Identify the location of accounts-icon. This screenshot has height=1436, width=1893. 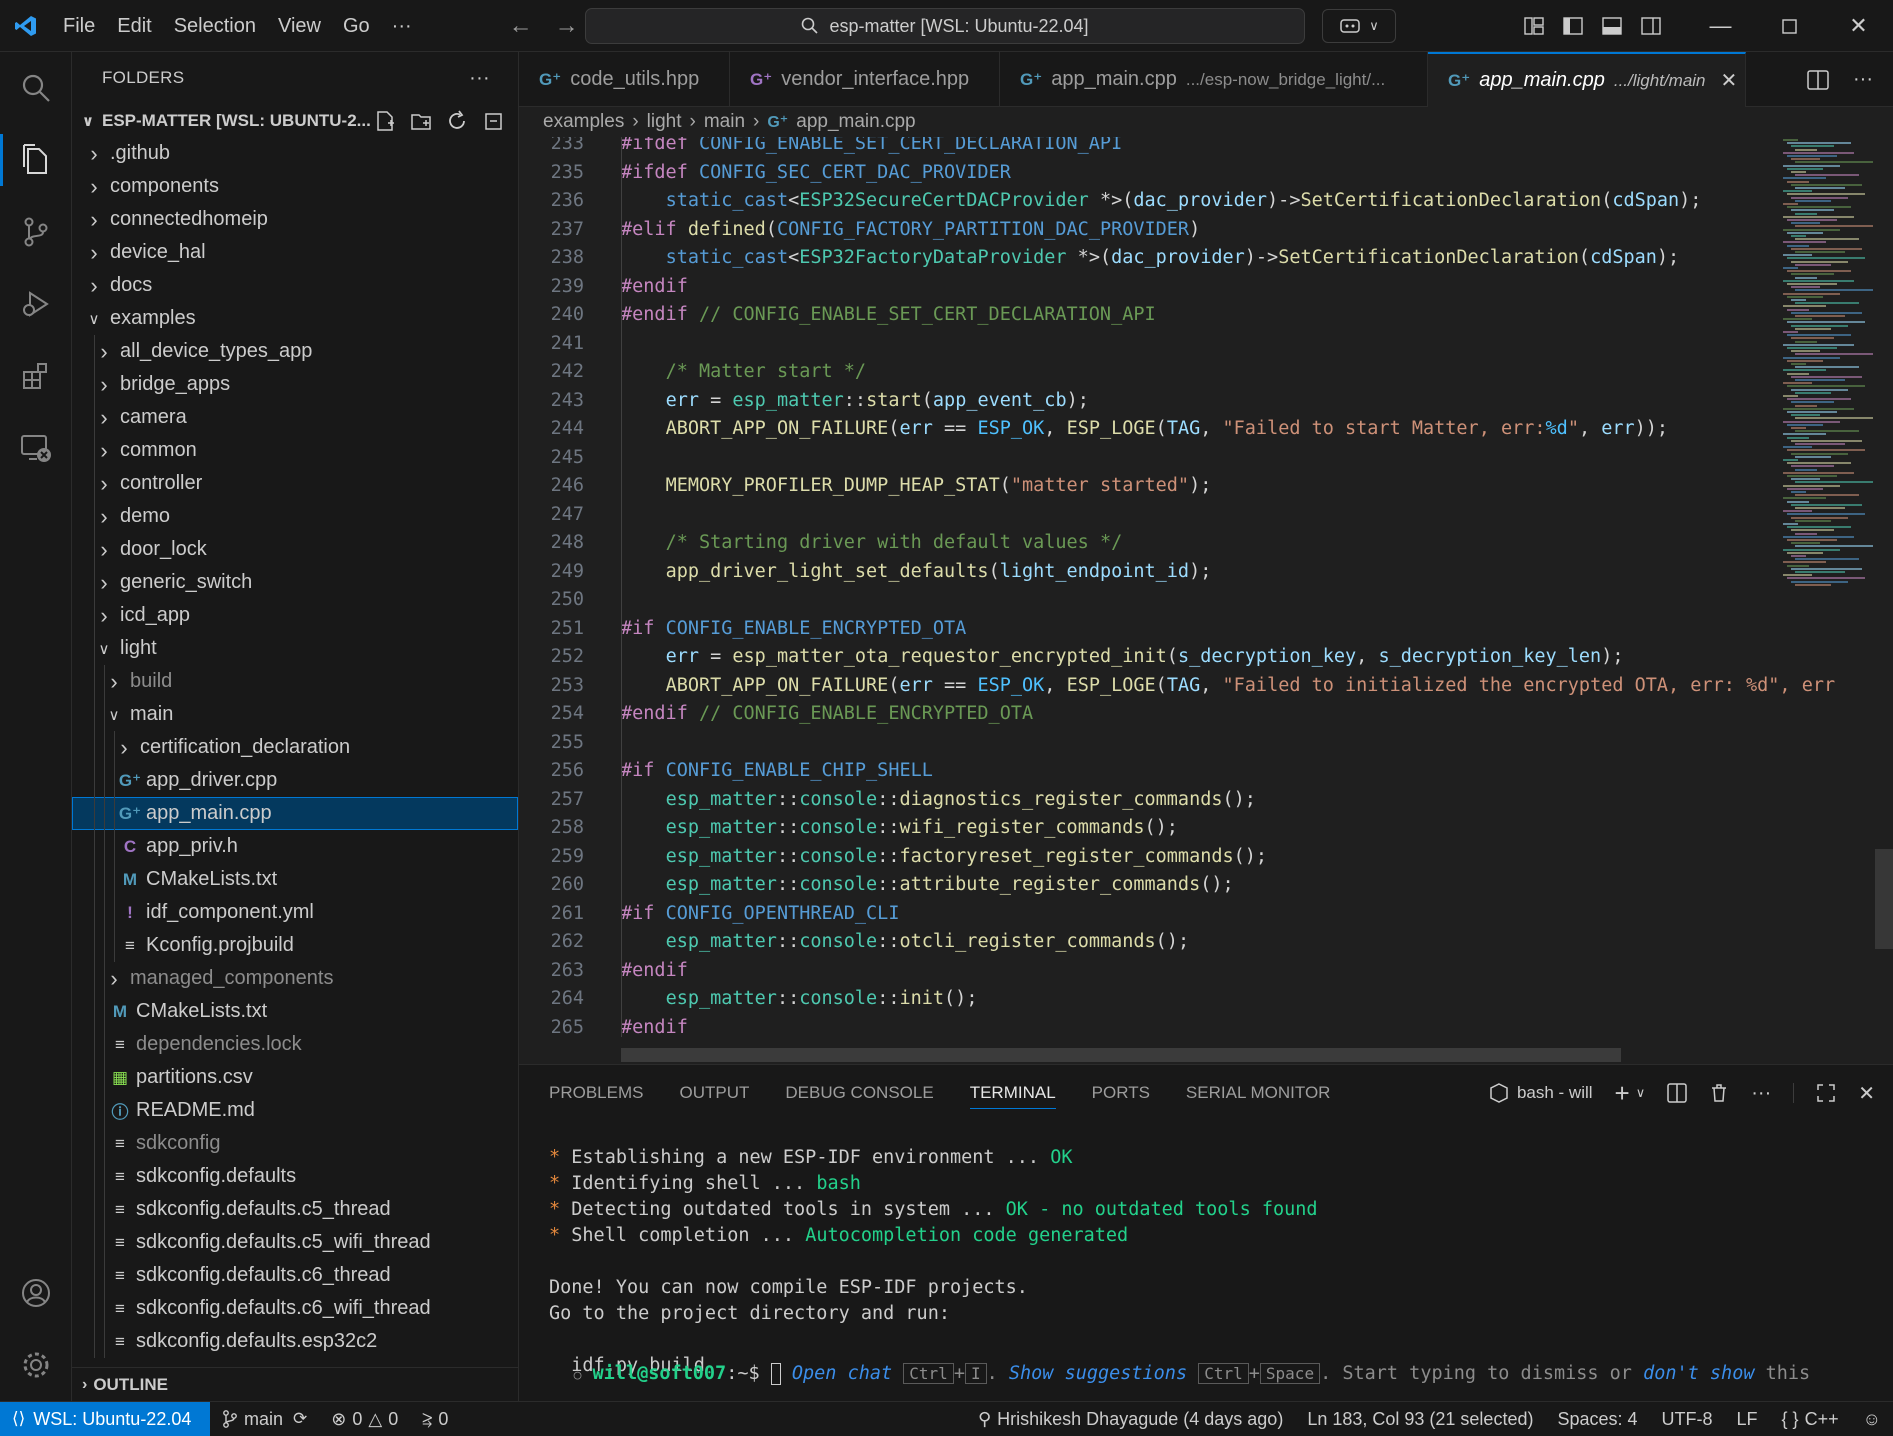
(36, 1293).